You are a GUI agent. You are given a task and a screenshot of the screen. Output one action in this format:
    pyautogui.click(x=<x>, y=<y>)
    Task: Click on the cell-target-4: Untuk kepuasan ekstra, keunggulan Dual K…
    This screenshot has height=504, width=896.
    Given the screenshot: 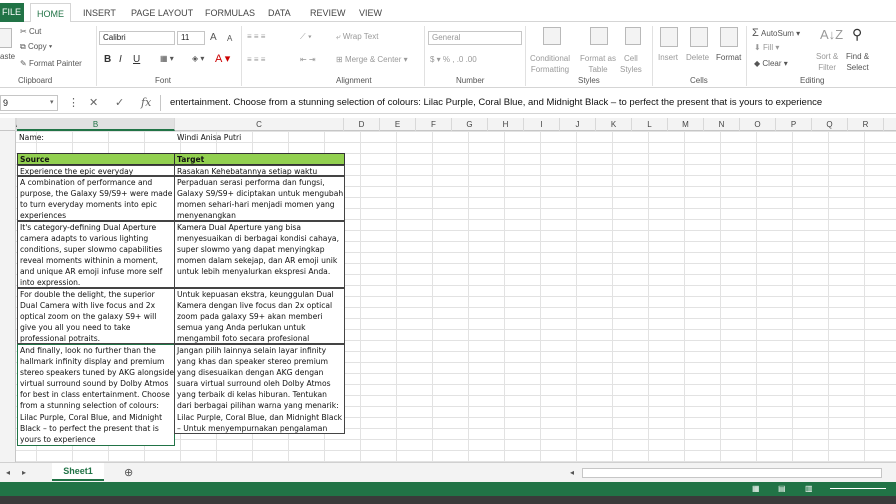 What is the action you would take?
    pyautogui.click(x=259, y=316)
    